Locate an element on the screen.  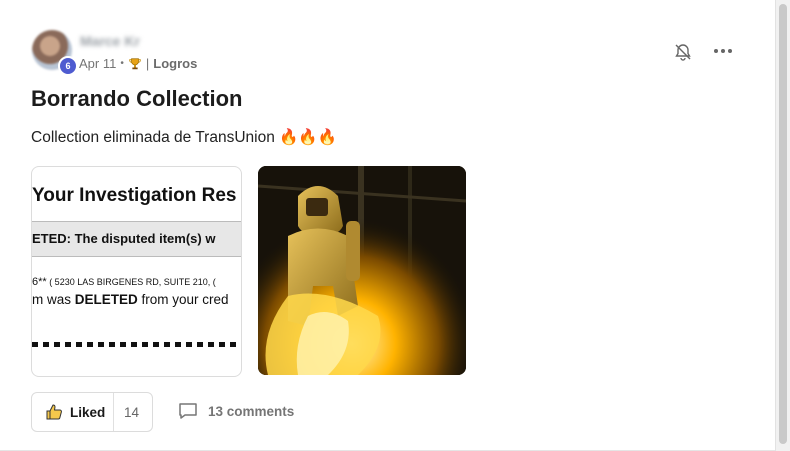
scrollbar-thumb is located at coordinates (783, 224).